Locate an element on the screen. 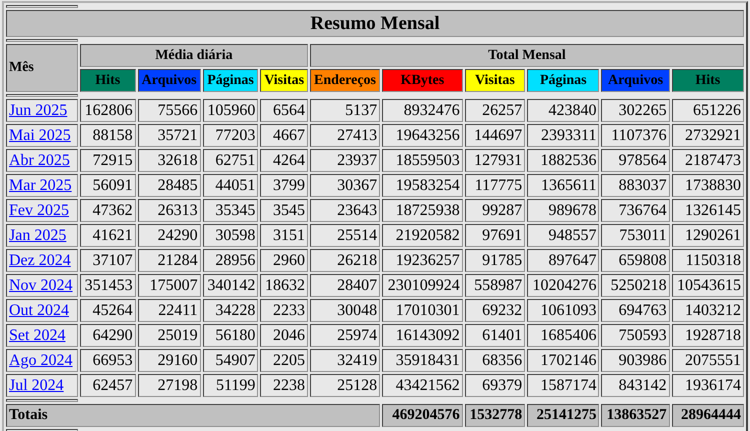 This screenshot has width=750, height=431. table-cell: 2238 is located at coordinates (284, 385).